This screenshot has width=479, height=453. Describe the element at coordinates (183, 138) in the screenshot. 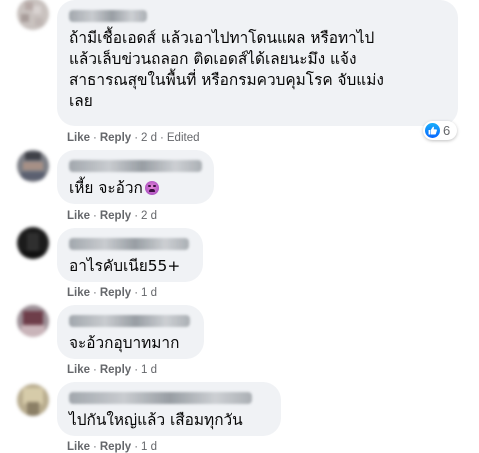

I see `edited-label: Edited` at that location.